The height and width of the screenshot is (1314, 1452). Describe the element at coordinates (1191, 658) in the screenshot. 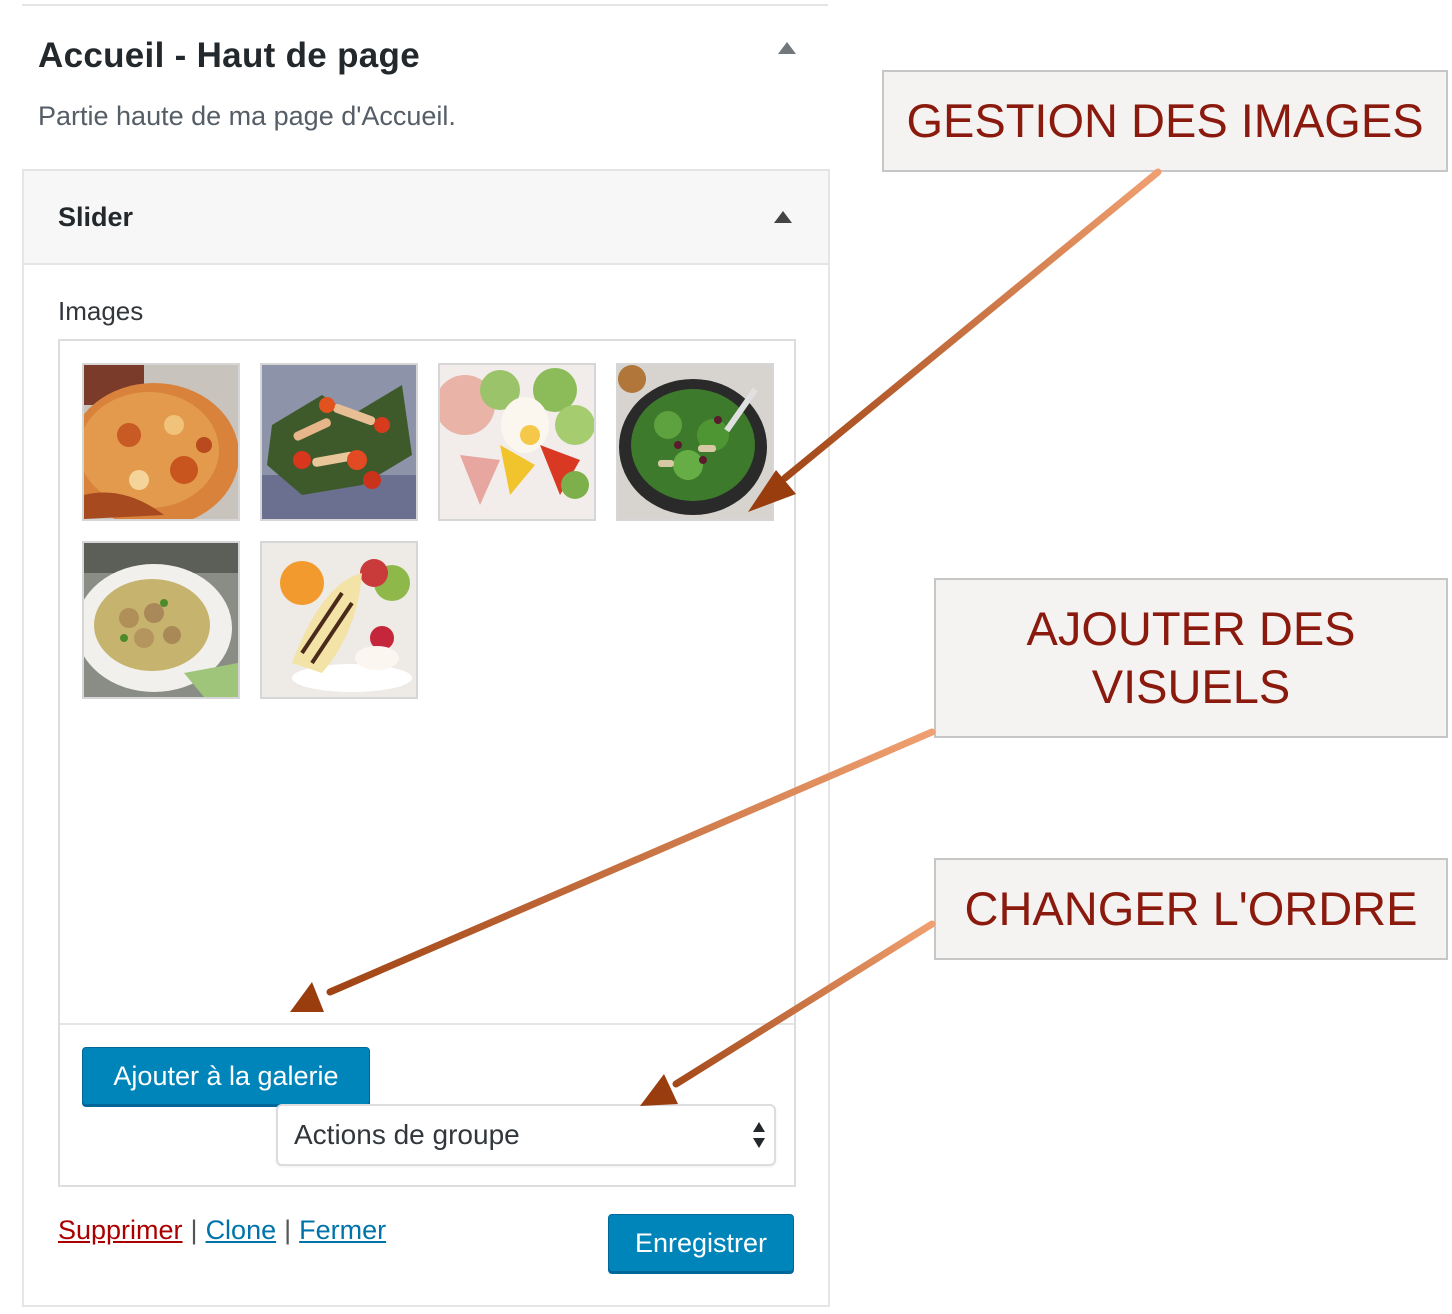

I see `callout-add-visuals: AJOUTER DES VISUELS` at that location.